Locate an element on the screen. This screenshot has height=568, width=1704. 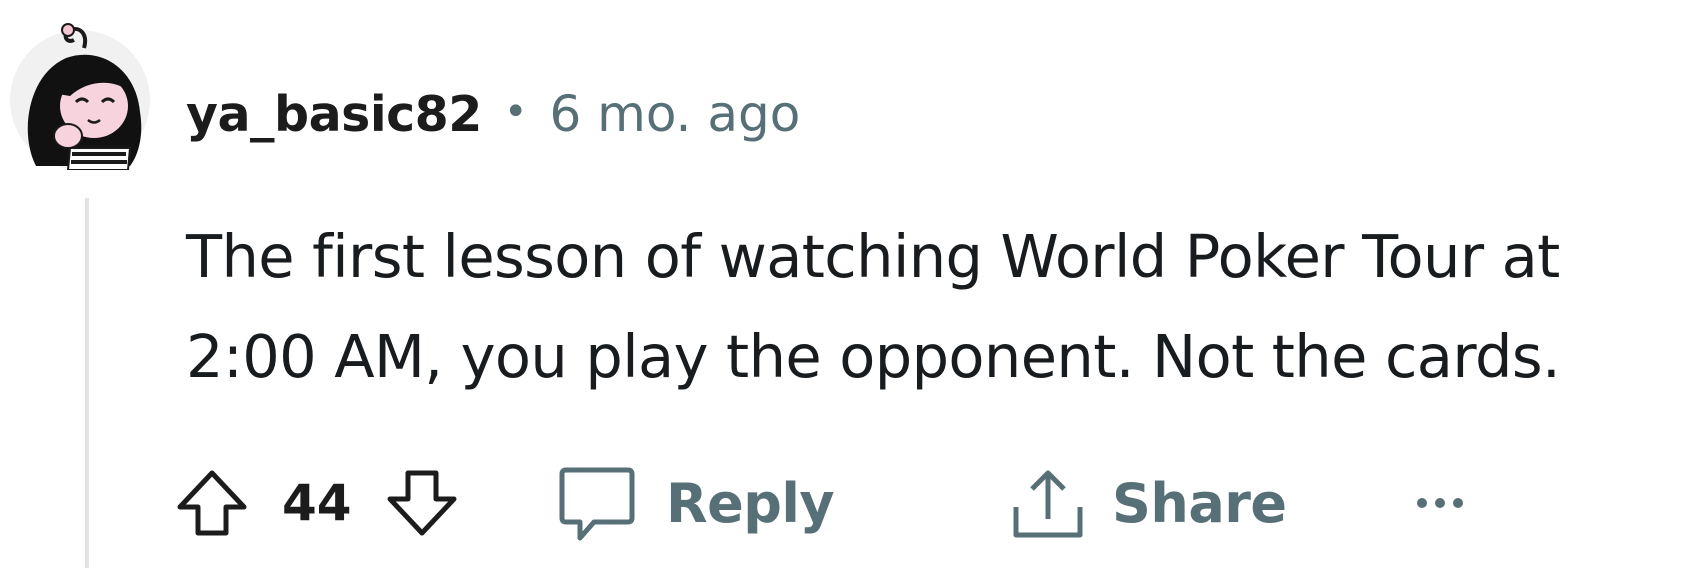
vote-count-label: 44 is located at coordinates (317, 503).